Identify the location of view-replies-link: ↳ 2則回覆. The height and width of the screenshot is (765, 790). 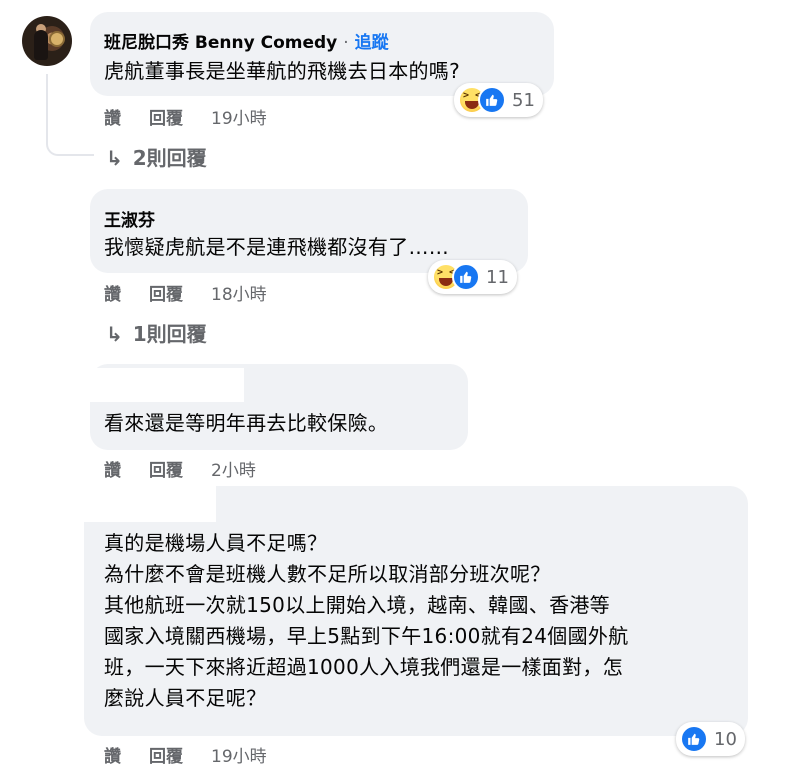
(156, 156).